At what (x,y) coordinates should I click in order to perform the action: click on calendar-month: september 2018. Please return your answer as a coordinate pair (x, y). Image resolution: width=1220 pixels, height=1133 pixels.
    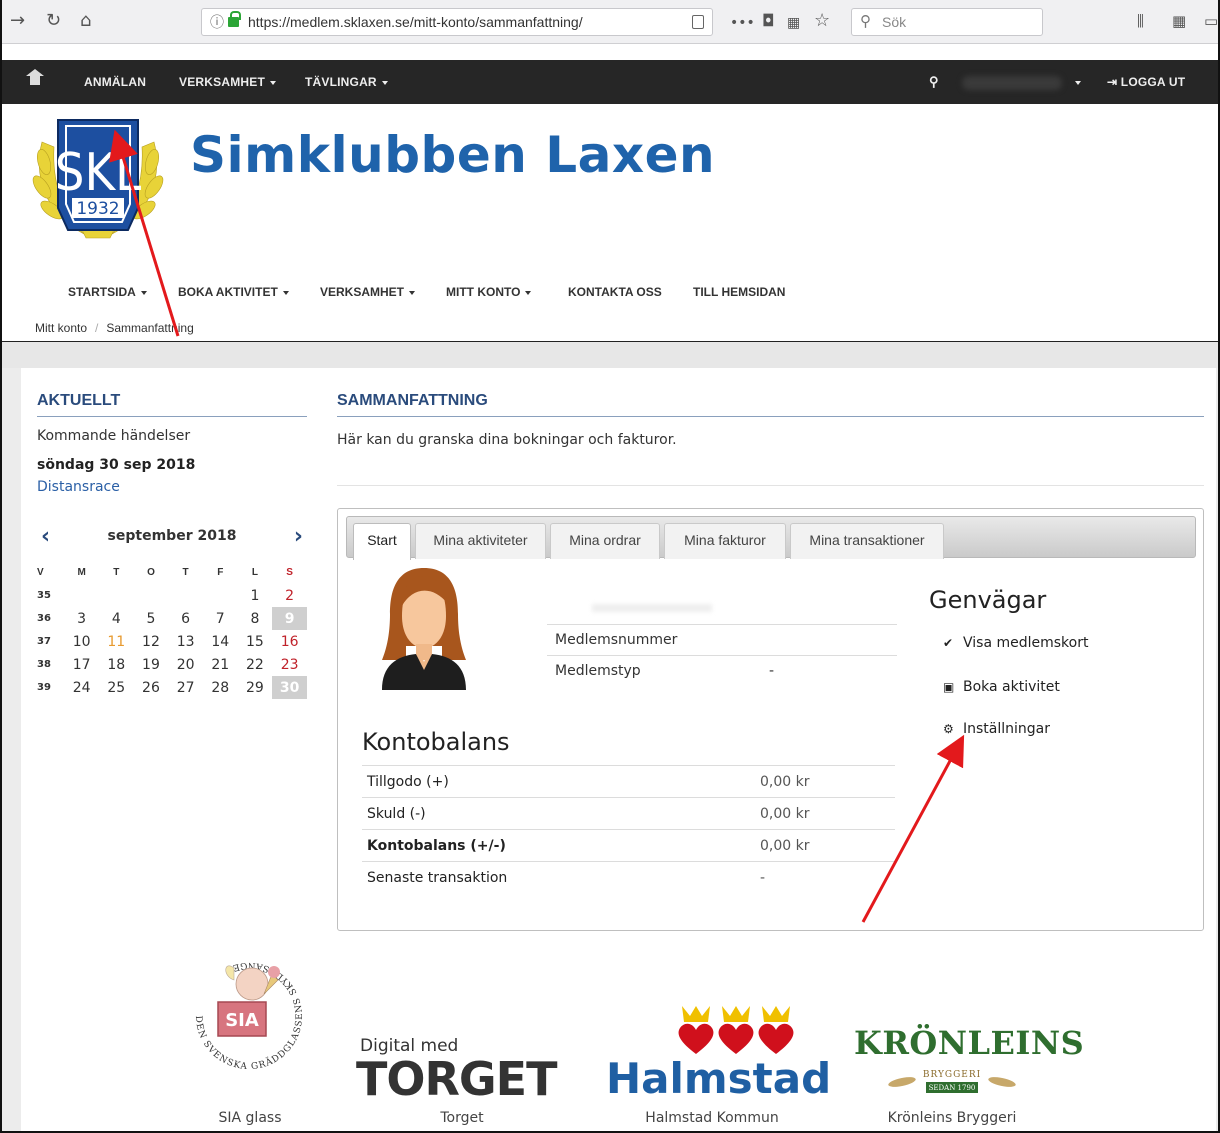
    Looking at the image, I should click on (172, 536).